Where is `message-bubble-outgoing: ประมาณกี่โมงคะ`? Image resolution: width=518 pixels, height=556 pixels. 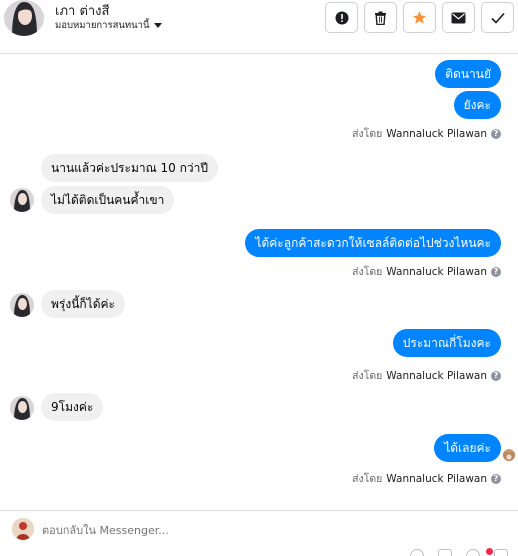
message-bubble-outgoing: ประมาณกี่โมงคะ is located at coordinates (446, 343).